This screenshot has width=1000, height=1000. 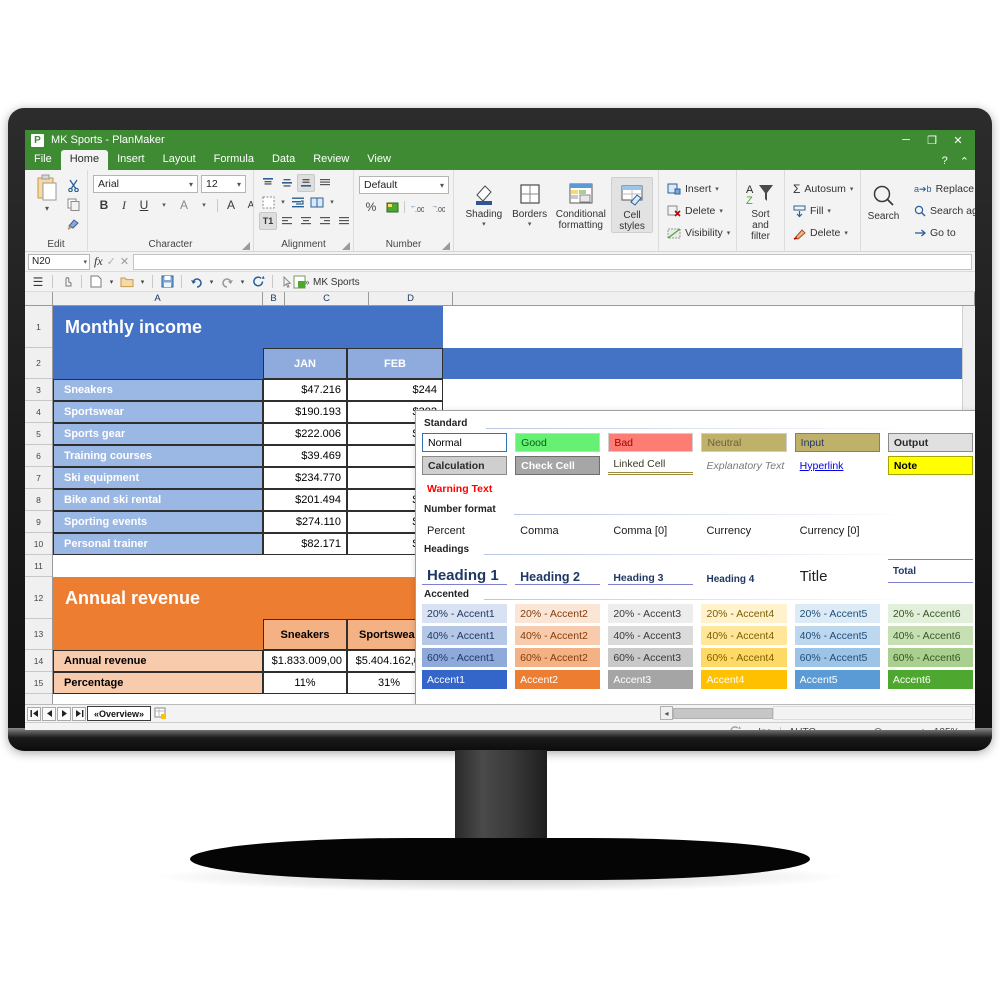 I want to click on visibility-button: Visibility ▾, so click(x=698, y=233).